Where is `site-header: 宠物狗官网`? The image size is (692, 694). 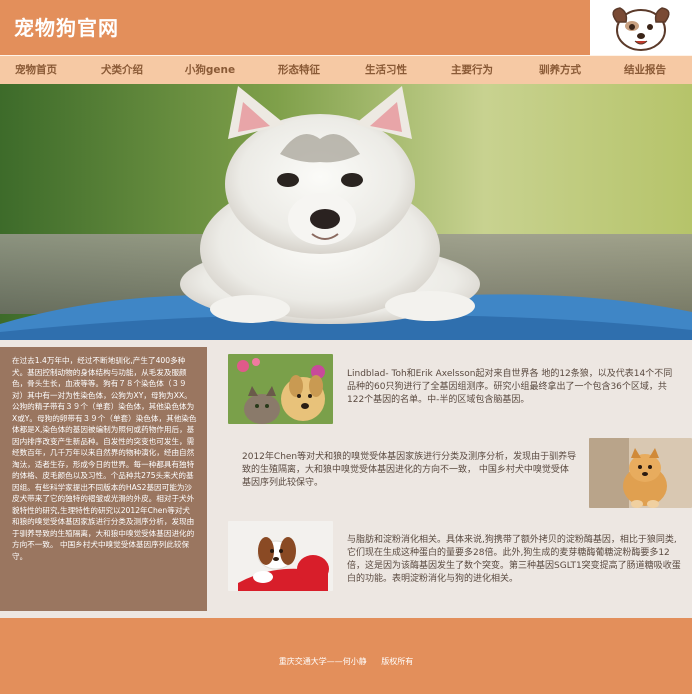 site-header: 宠物狗官网 is located at coordinates (346, 27).